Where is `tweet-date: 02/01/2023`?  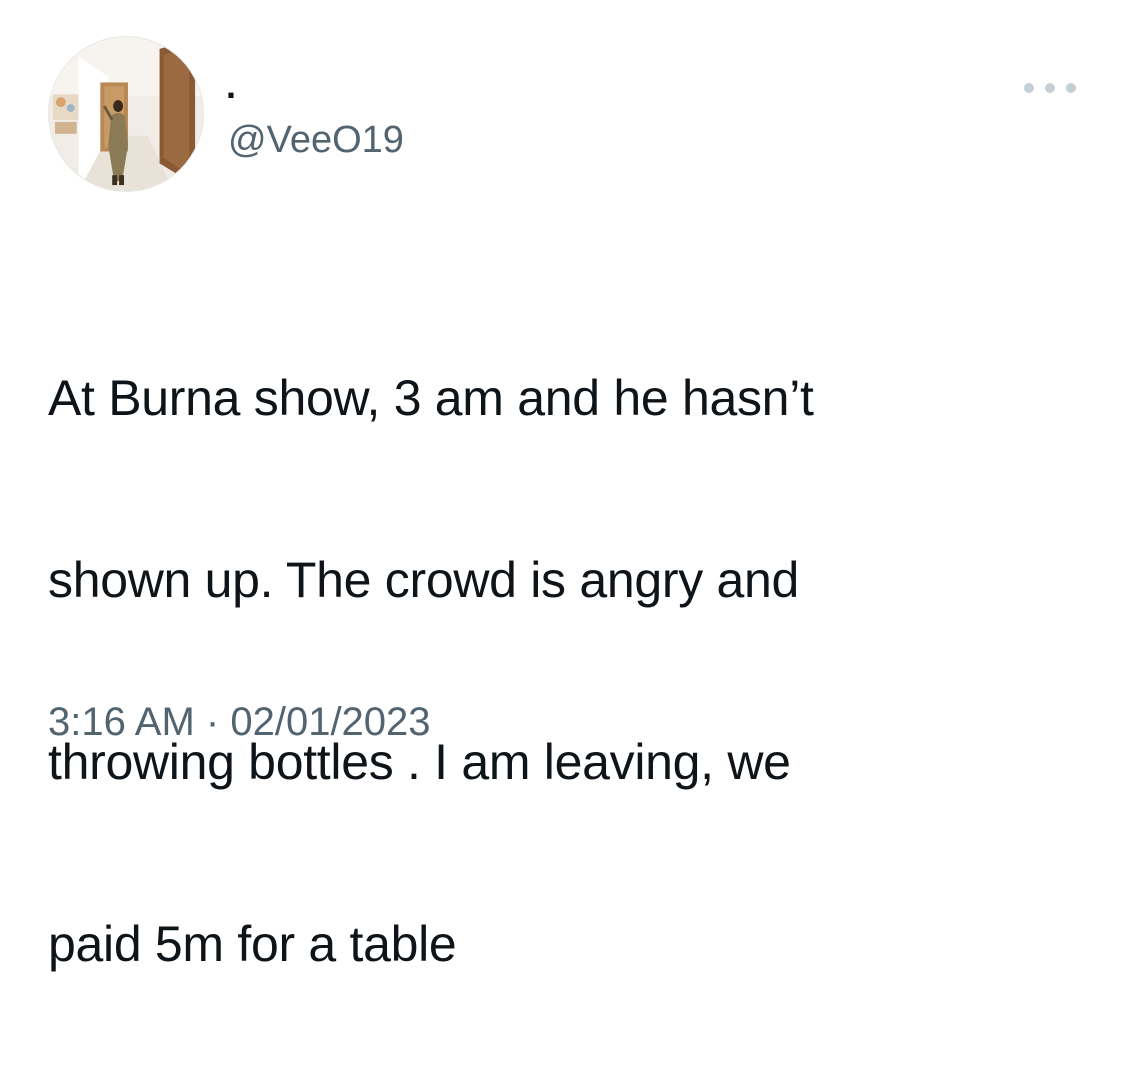
tweet-date: 02/01/2023 is located at coordinates (330, 722).